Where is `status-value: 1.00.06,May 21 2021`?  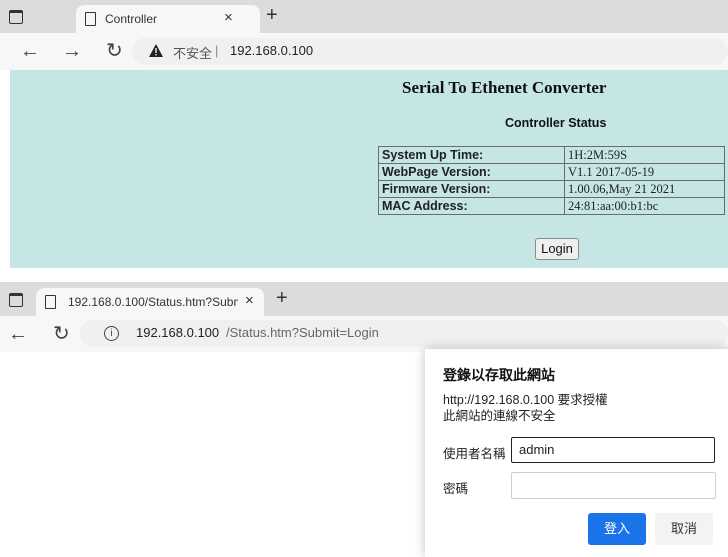
status-value: 1.00.06,May 21 2021 is located at coordinates (644, 189).